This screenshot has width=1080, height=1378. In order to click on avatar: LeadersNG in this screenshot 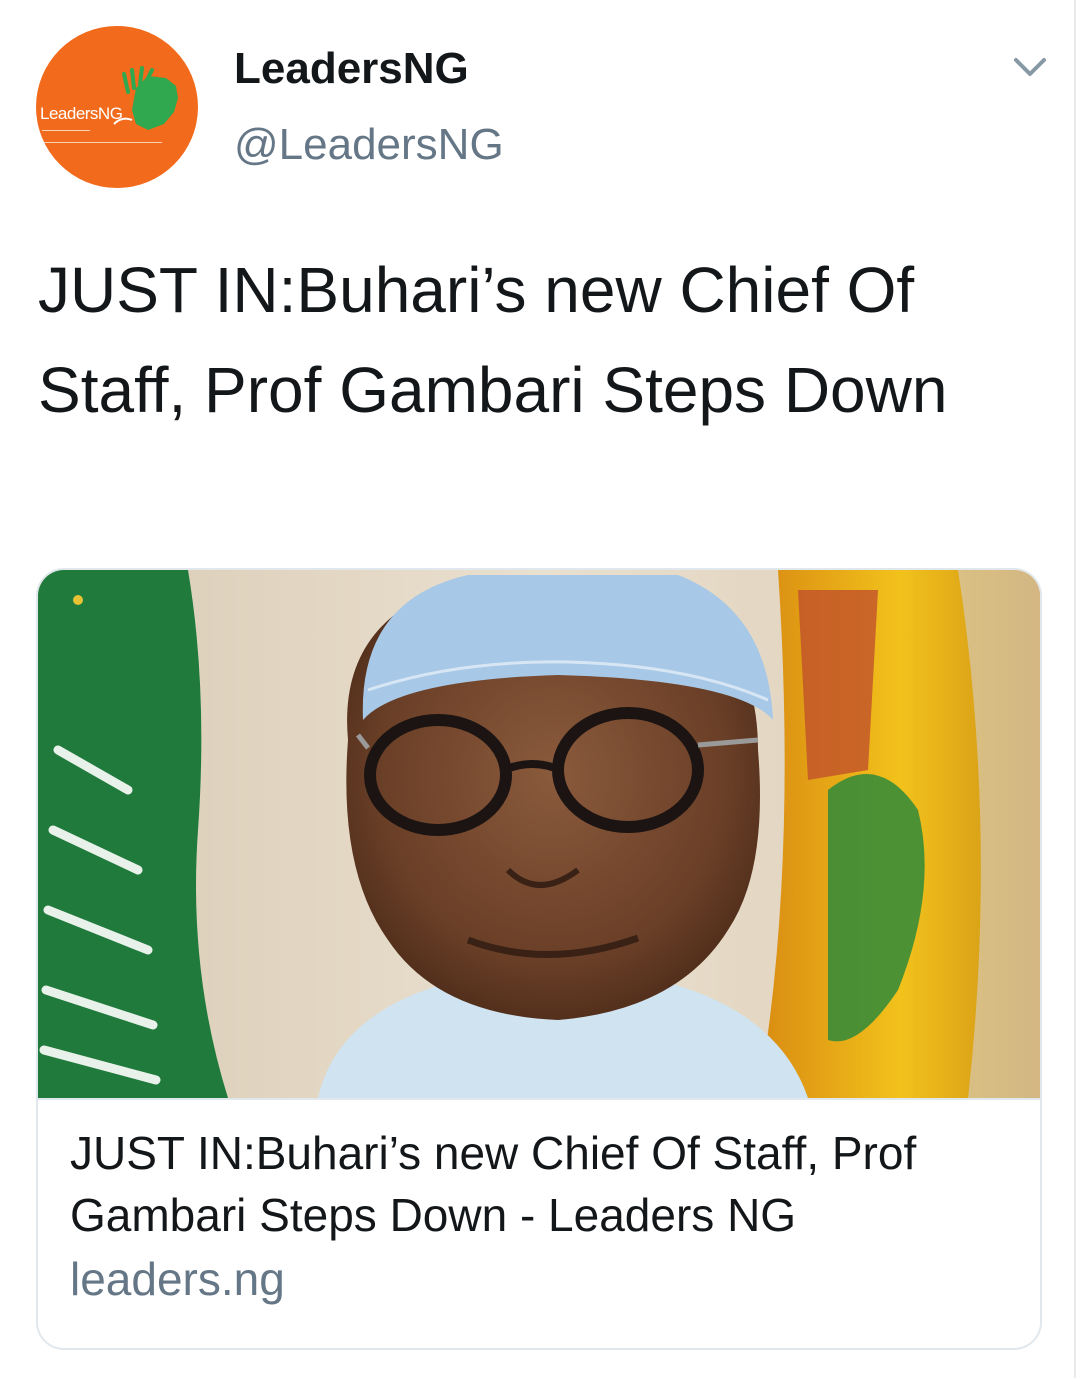, I will do `click(117, 107)`.